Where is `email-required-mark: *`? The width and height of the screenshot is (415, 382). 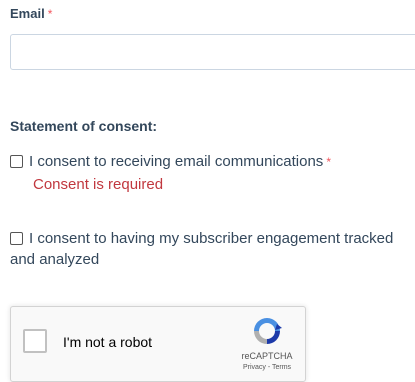
email-required-mark: * is located at coordinates (50, 14).